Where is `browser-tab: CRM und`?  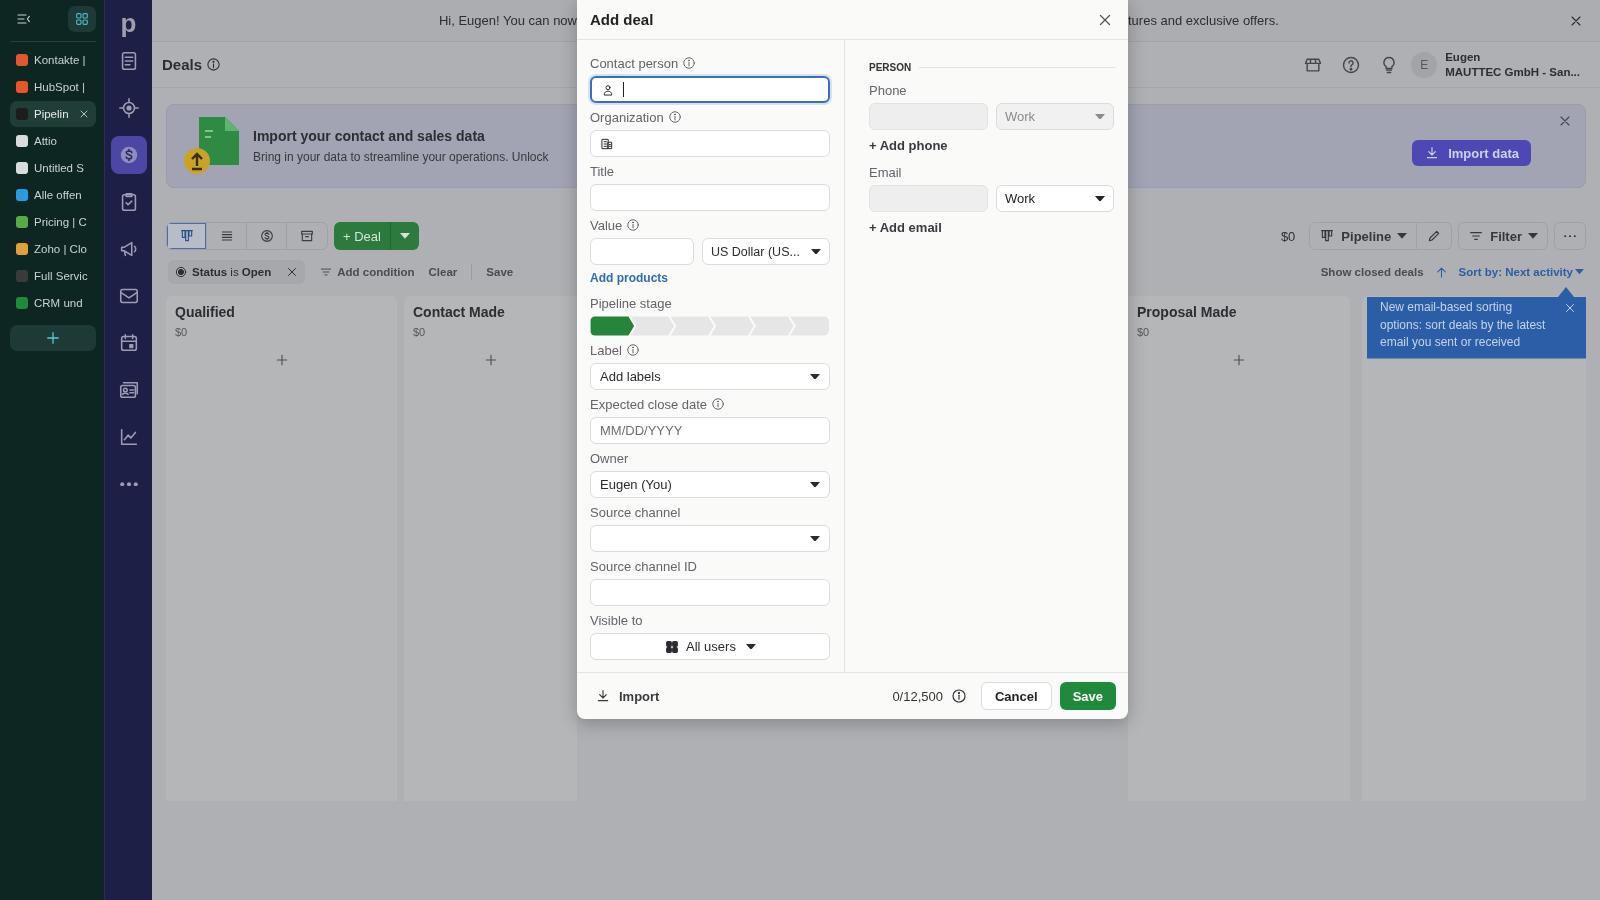
browser-tab: CRM und is located at coordinates (53, 303).